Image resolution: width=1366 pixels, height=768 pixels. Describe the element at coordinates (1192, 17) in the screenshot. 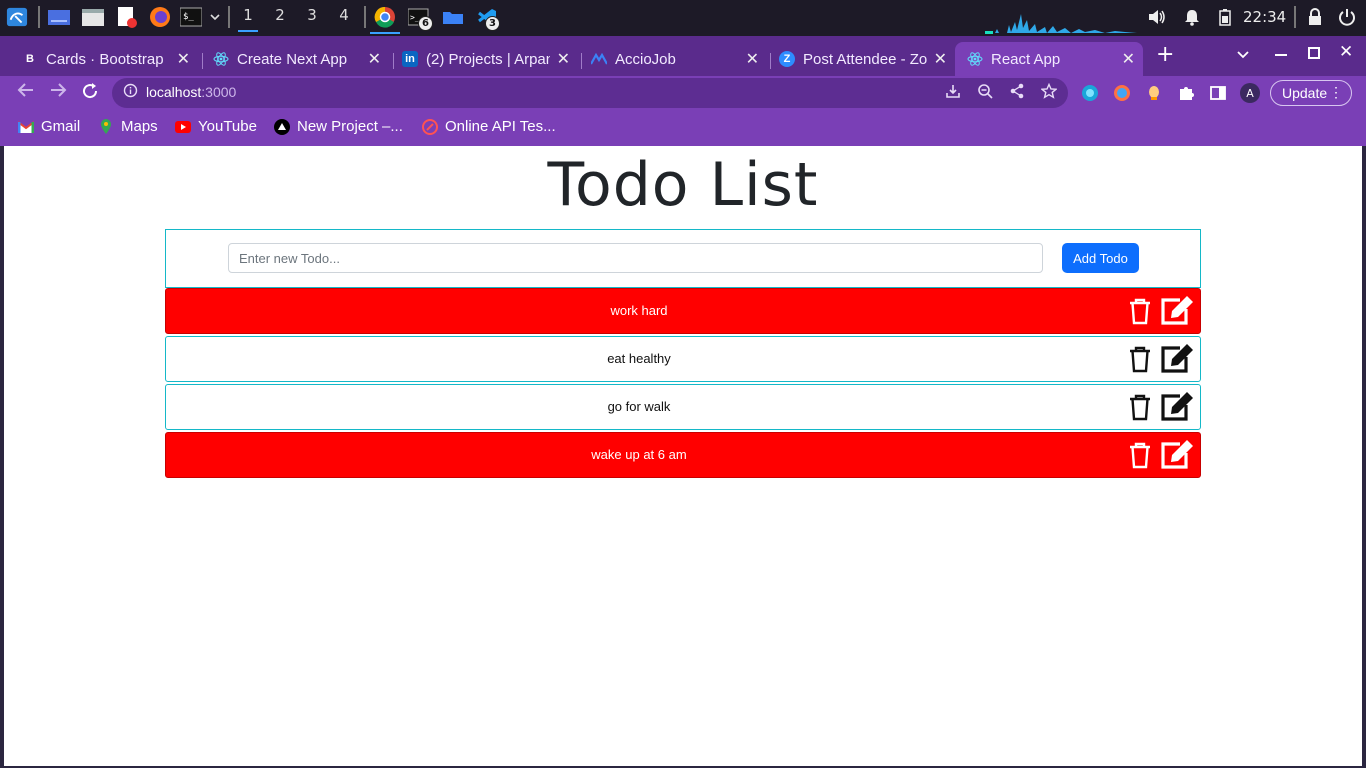

I see `notifications-bell-icon` at that location.